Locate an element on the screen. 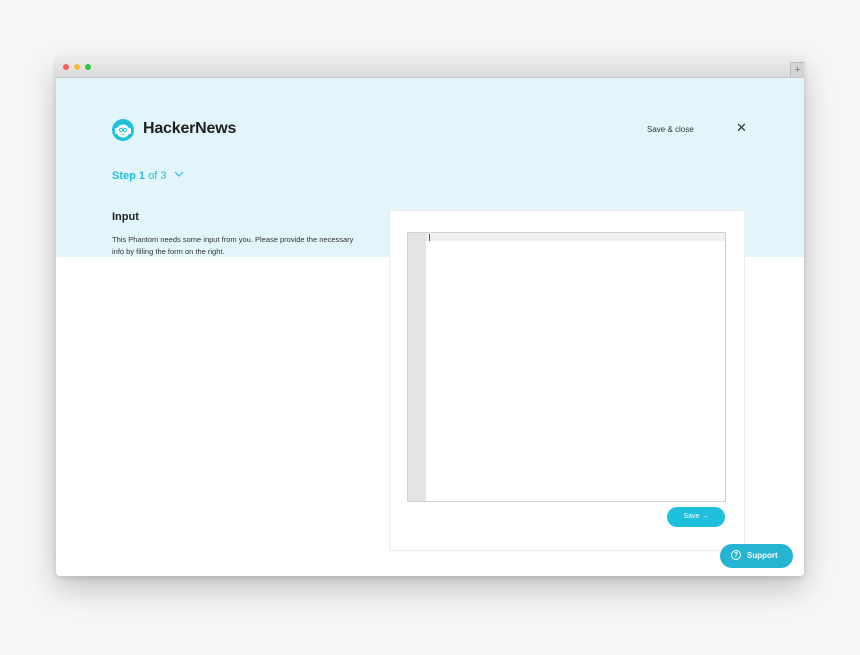 Image resolution: width=860 pixels, height=655 pixels. editor-active-line is located at coordinates (575, 237).